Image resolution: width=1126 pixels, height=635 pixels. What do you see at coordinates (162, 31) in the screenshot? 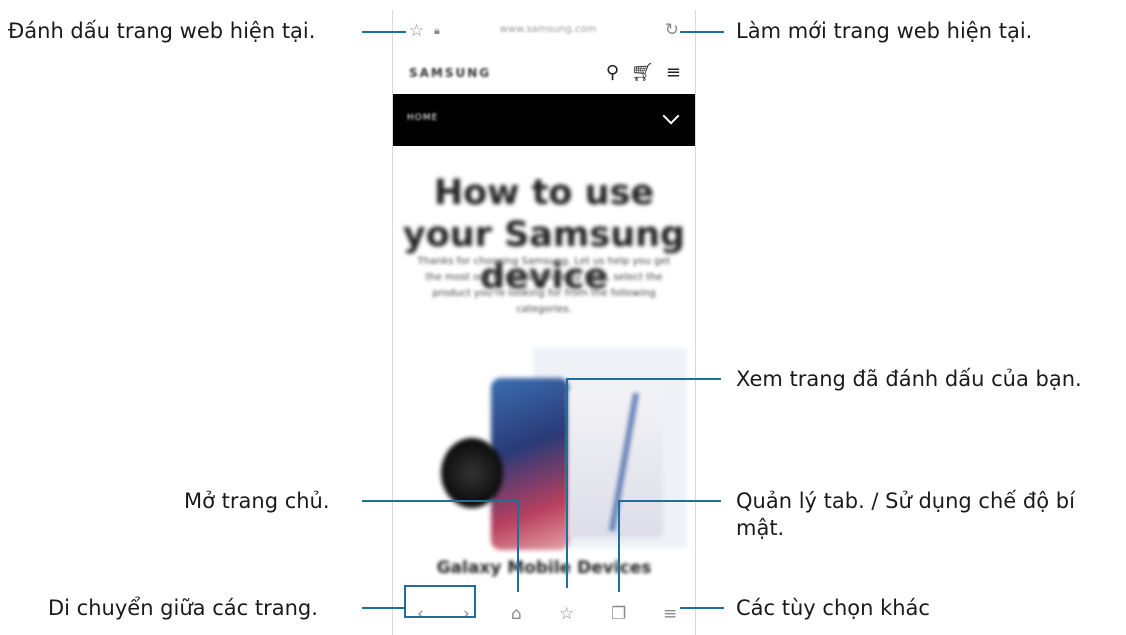
I see `callout-bookmark-current: Đánh dấu trang web hiện tại.` at bounding box center [162, 31].